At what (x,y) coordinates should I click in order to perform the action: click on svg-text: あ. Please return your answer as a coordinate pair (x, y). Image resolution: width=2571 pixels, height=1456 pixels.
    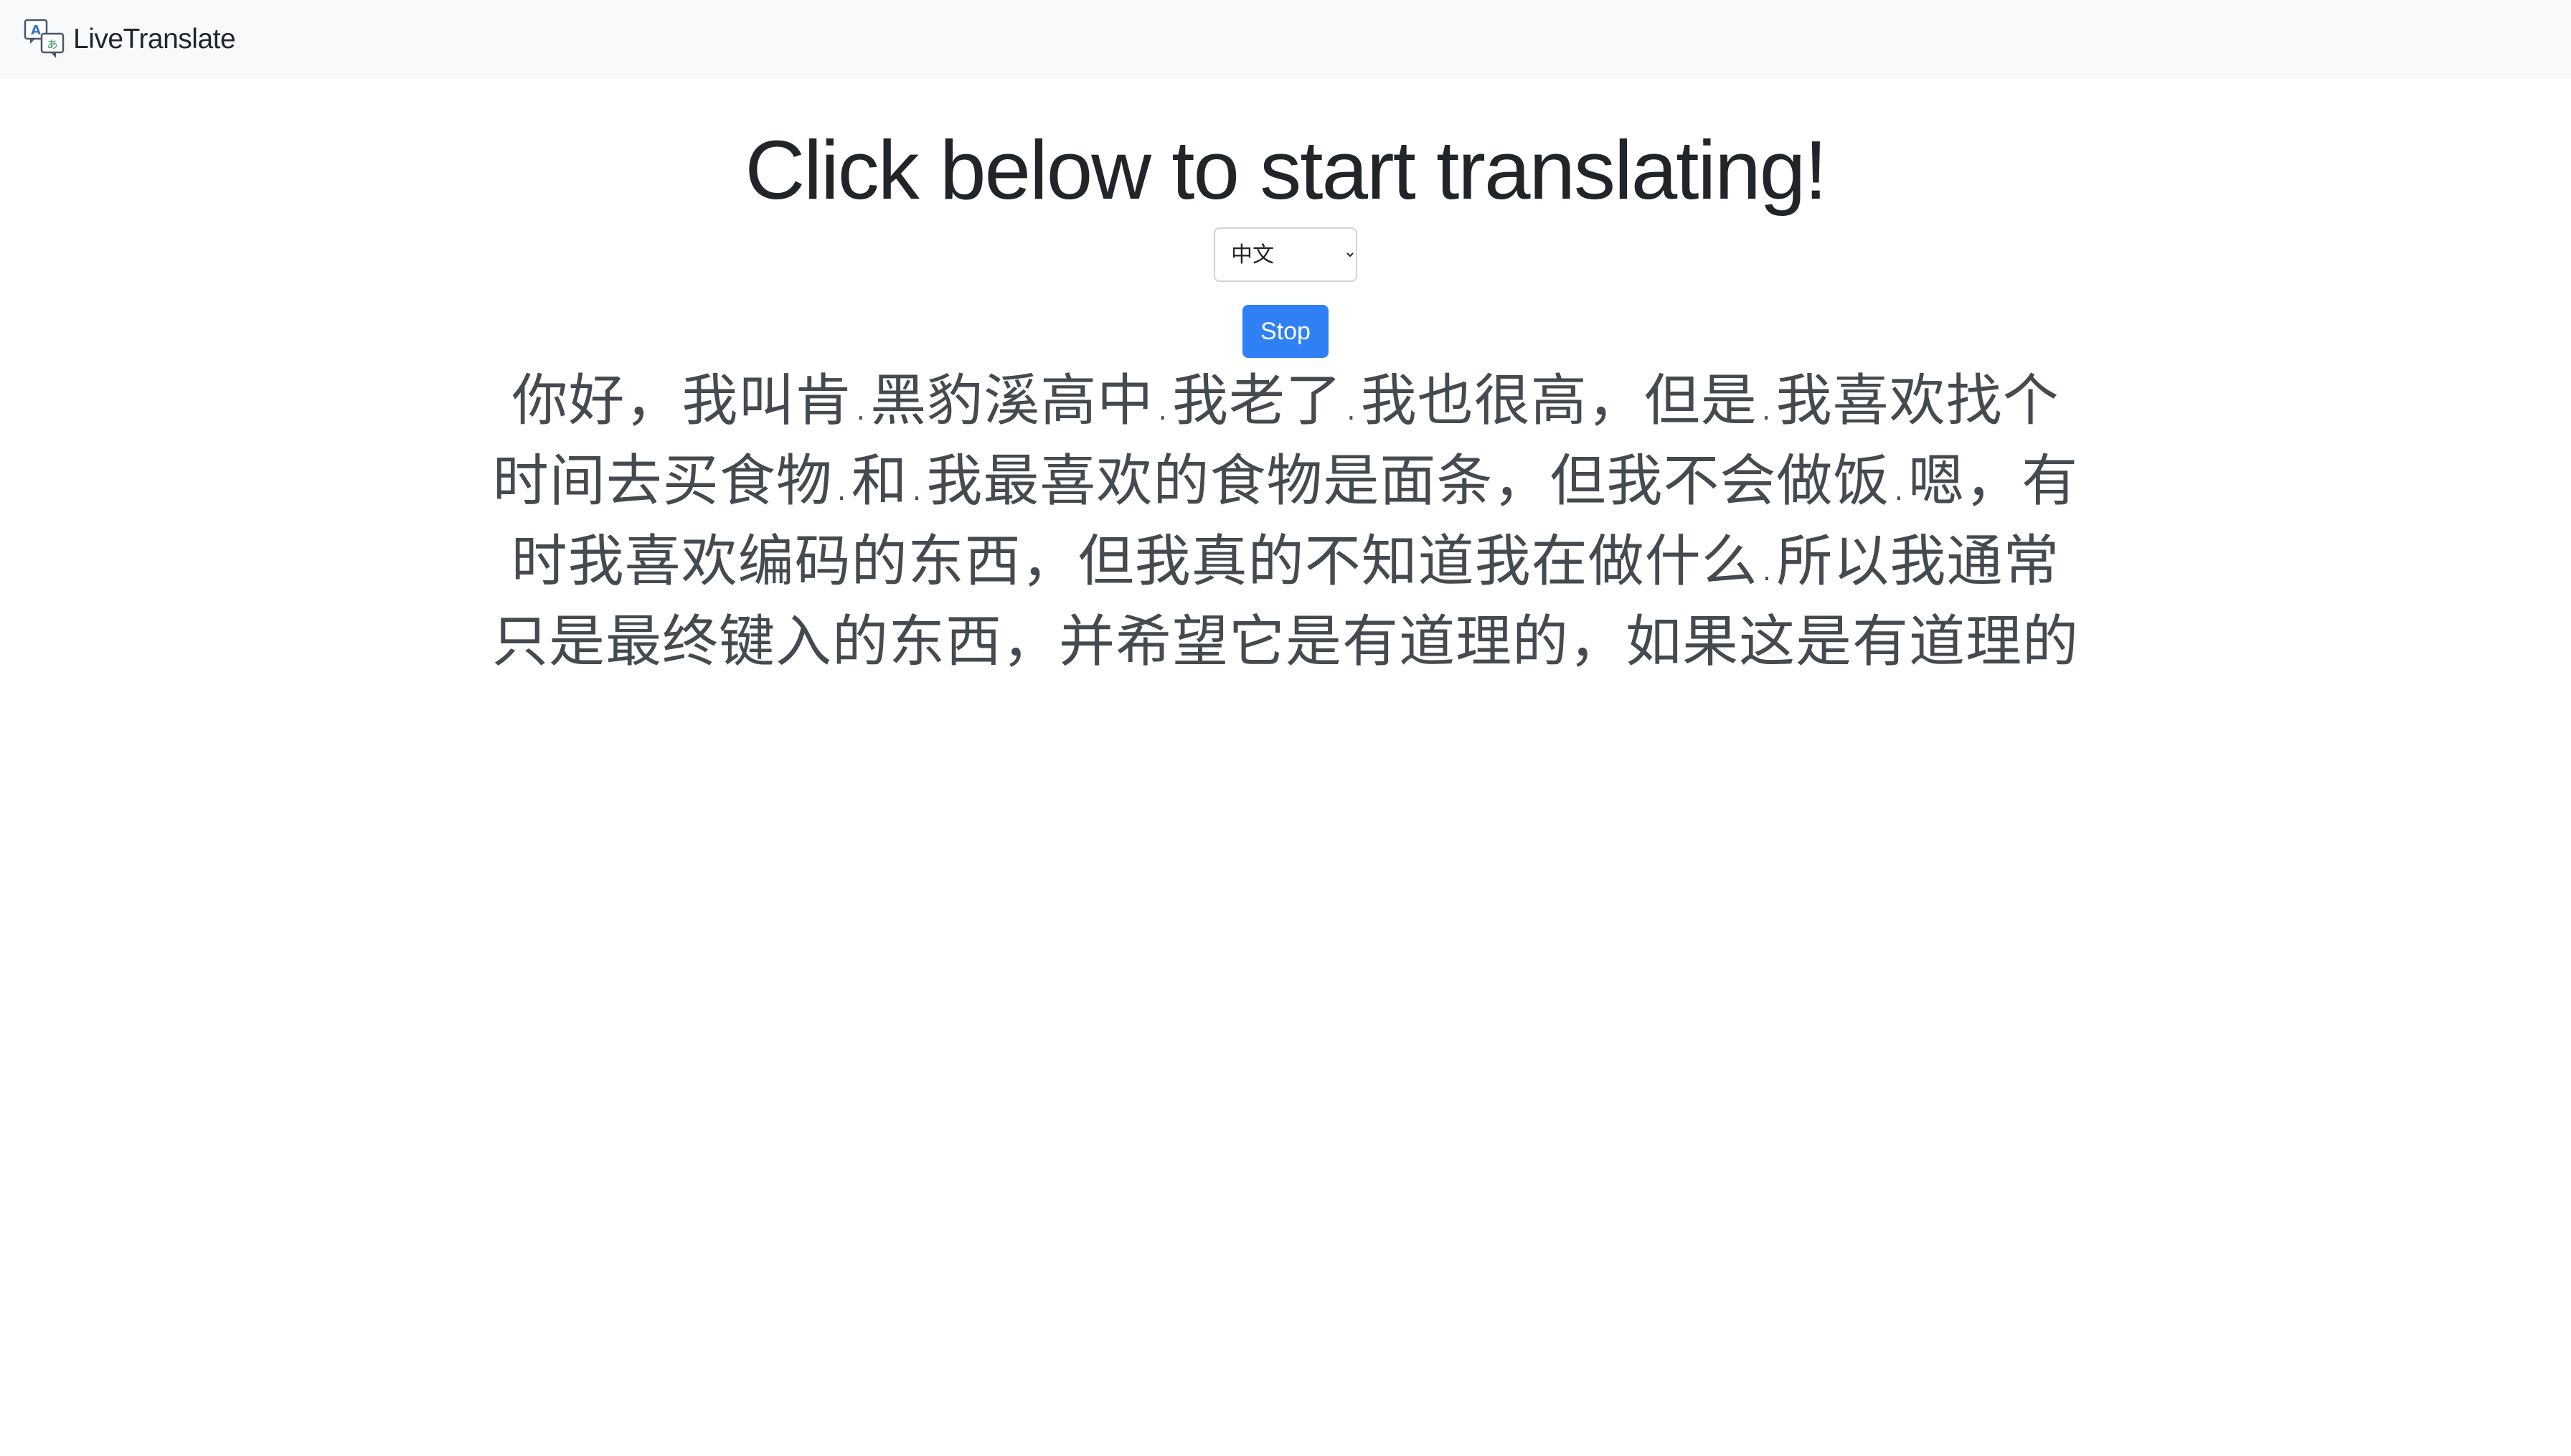
    Looking at the image, I should click on (52, 44).